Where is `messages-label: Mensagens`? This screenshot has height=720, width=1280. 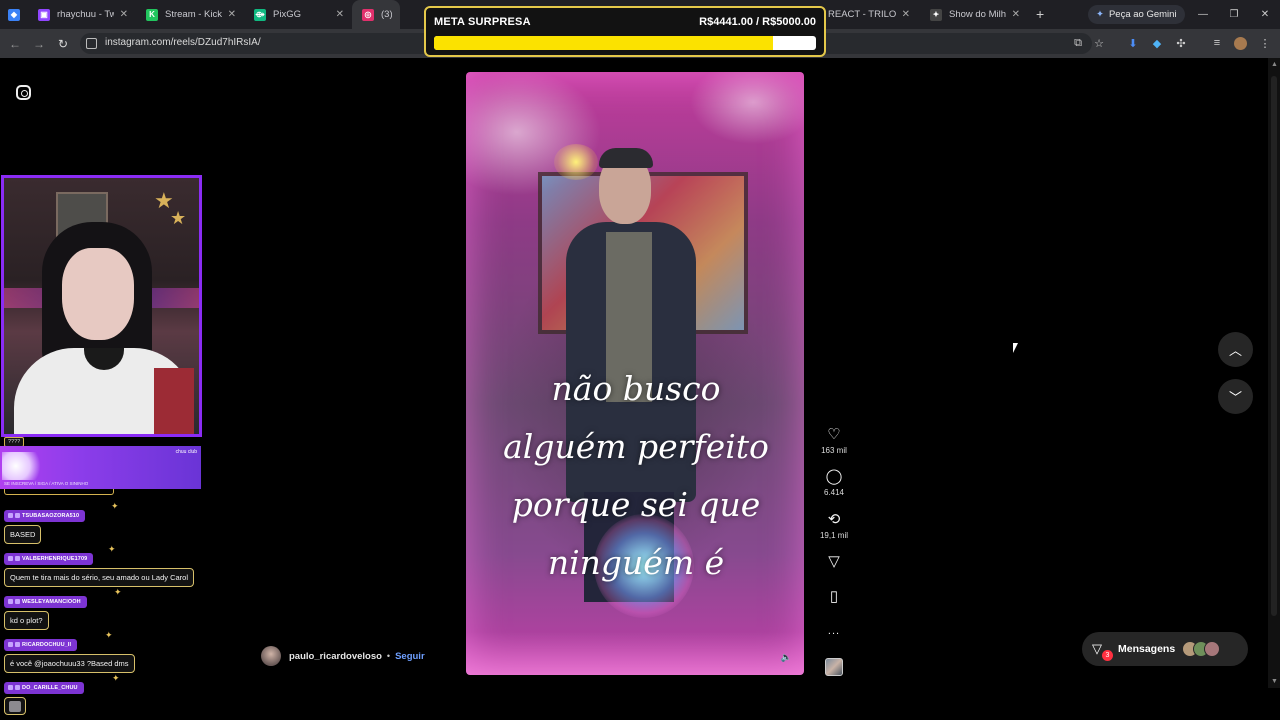 messages-label: Mensagens is located at coordinates (1147, 649).